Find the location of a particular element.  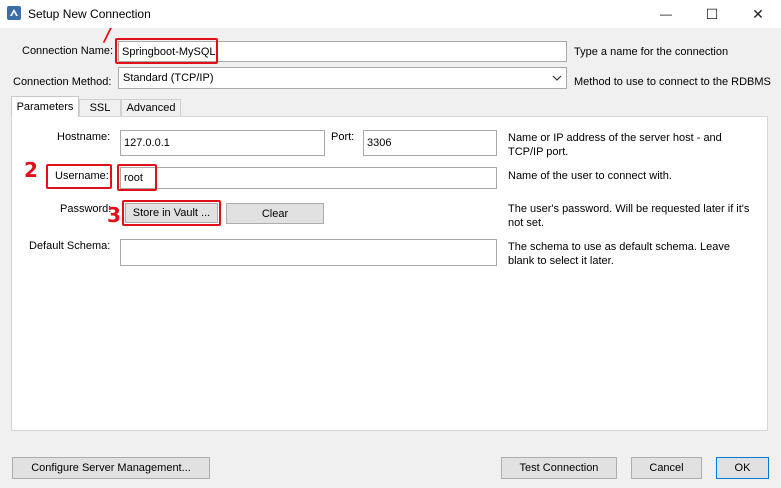

minimize-icon: — is located at coordinates (666, 14).